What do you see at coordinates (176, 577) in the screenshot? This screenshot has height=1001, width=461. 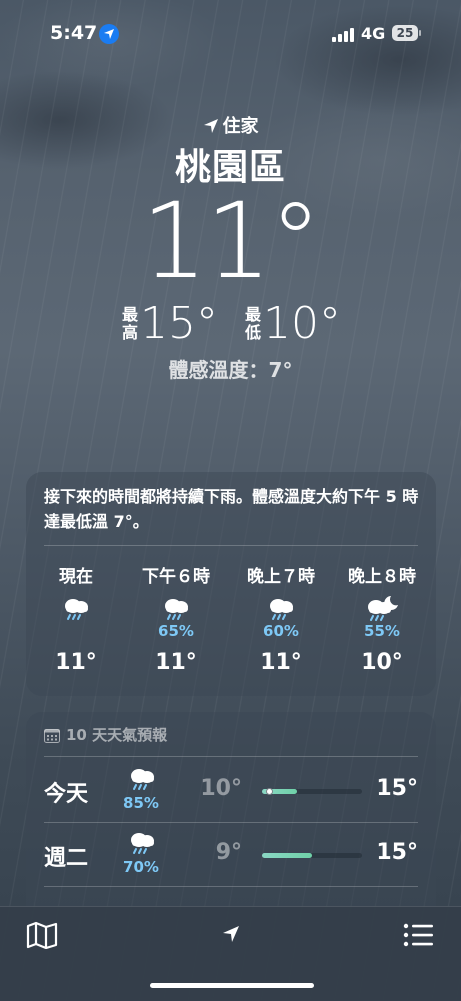 I see `hour-label: 下午６時` at bounding box center [176, 577].